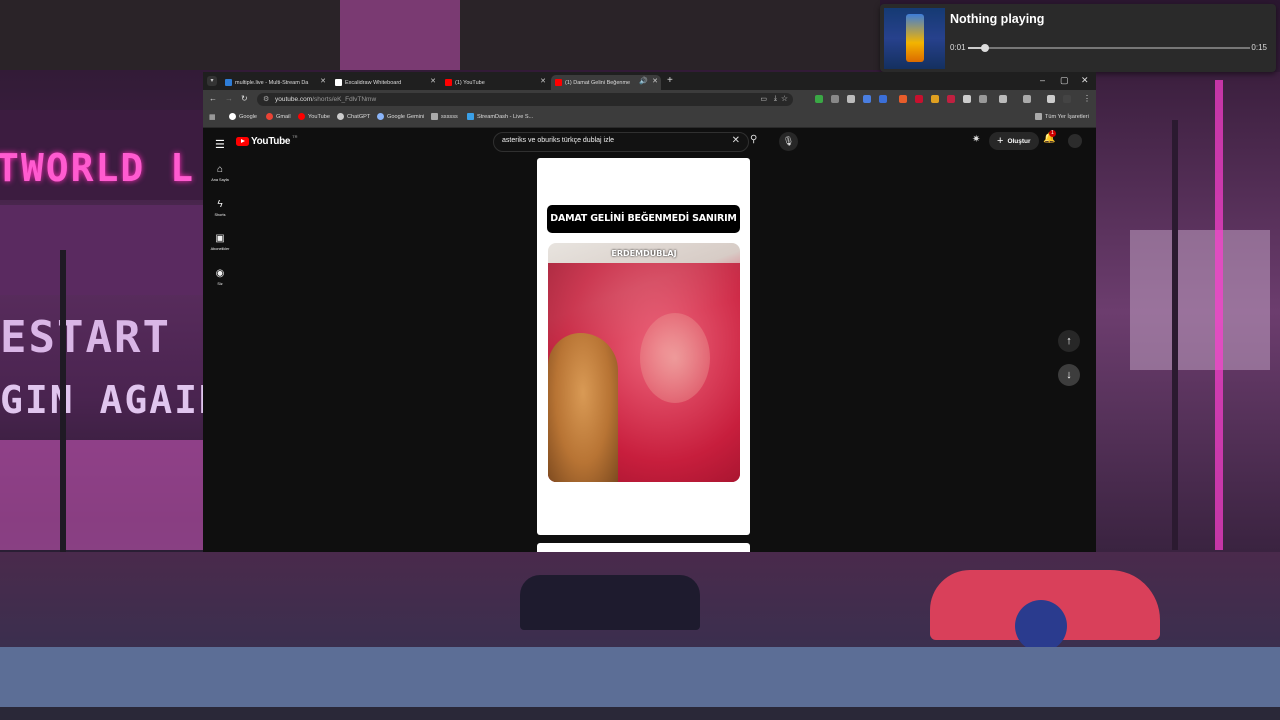 Image resolution: width=1280 pixels, height=720 pixels. What do you see at coordinates (301, 116) in the screenshot?
I see `youtube-icon` at bounding box center [301, 116].